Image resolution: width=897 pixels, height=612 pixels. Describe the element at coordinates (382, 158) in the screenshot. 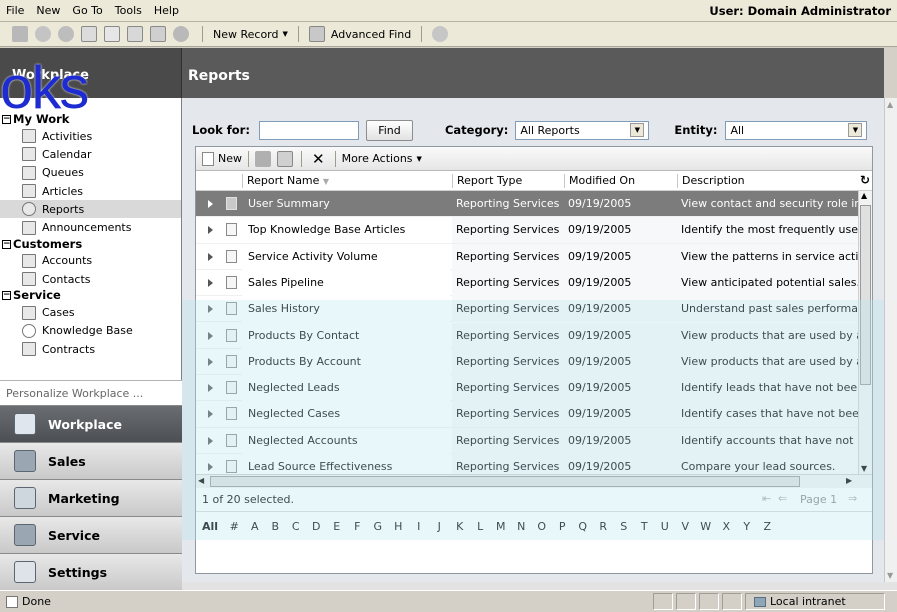

I see `more-actions-button: More Actions ▼` at that location.